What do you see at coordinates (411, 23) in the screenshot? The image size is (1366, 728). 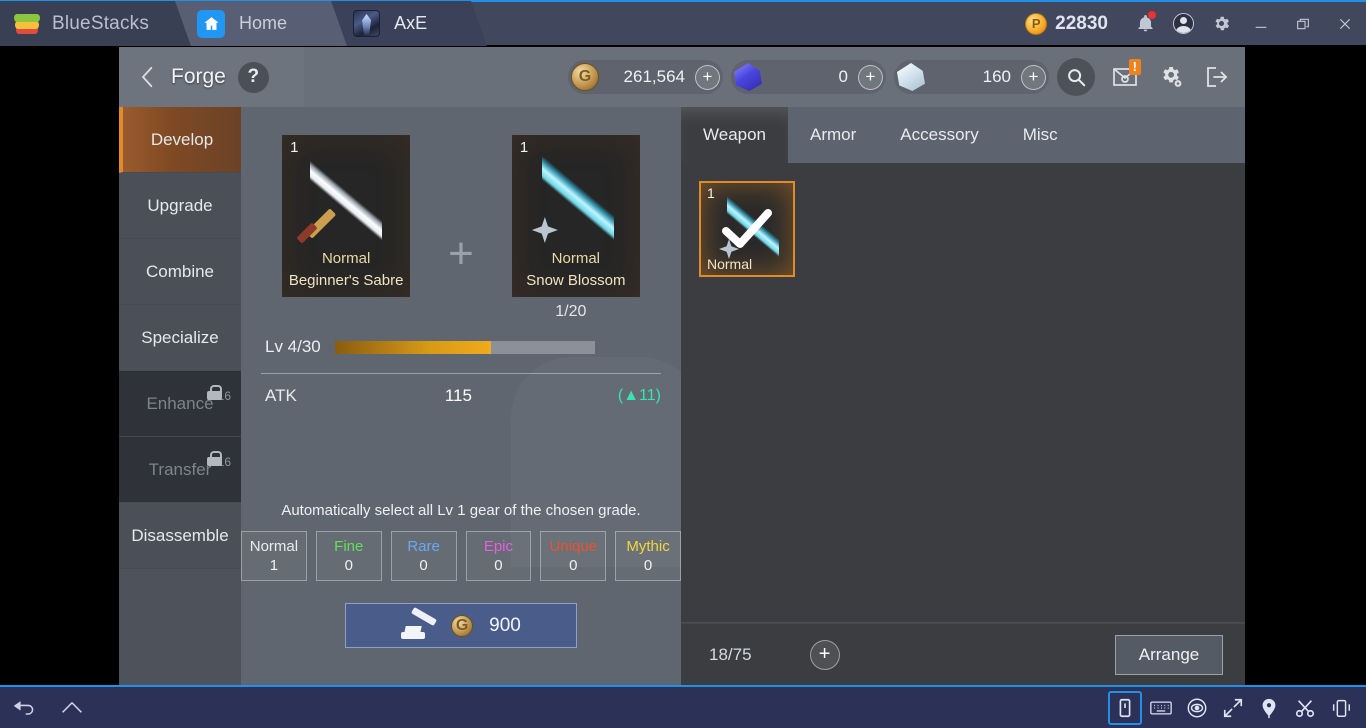 I see `tab-axe-label: AxE` at bounding box center [411, 23].